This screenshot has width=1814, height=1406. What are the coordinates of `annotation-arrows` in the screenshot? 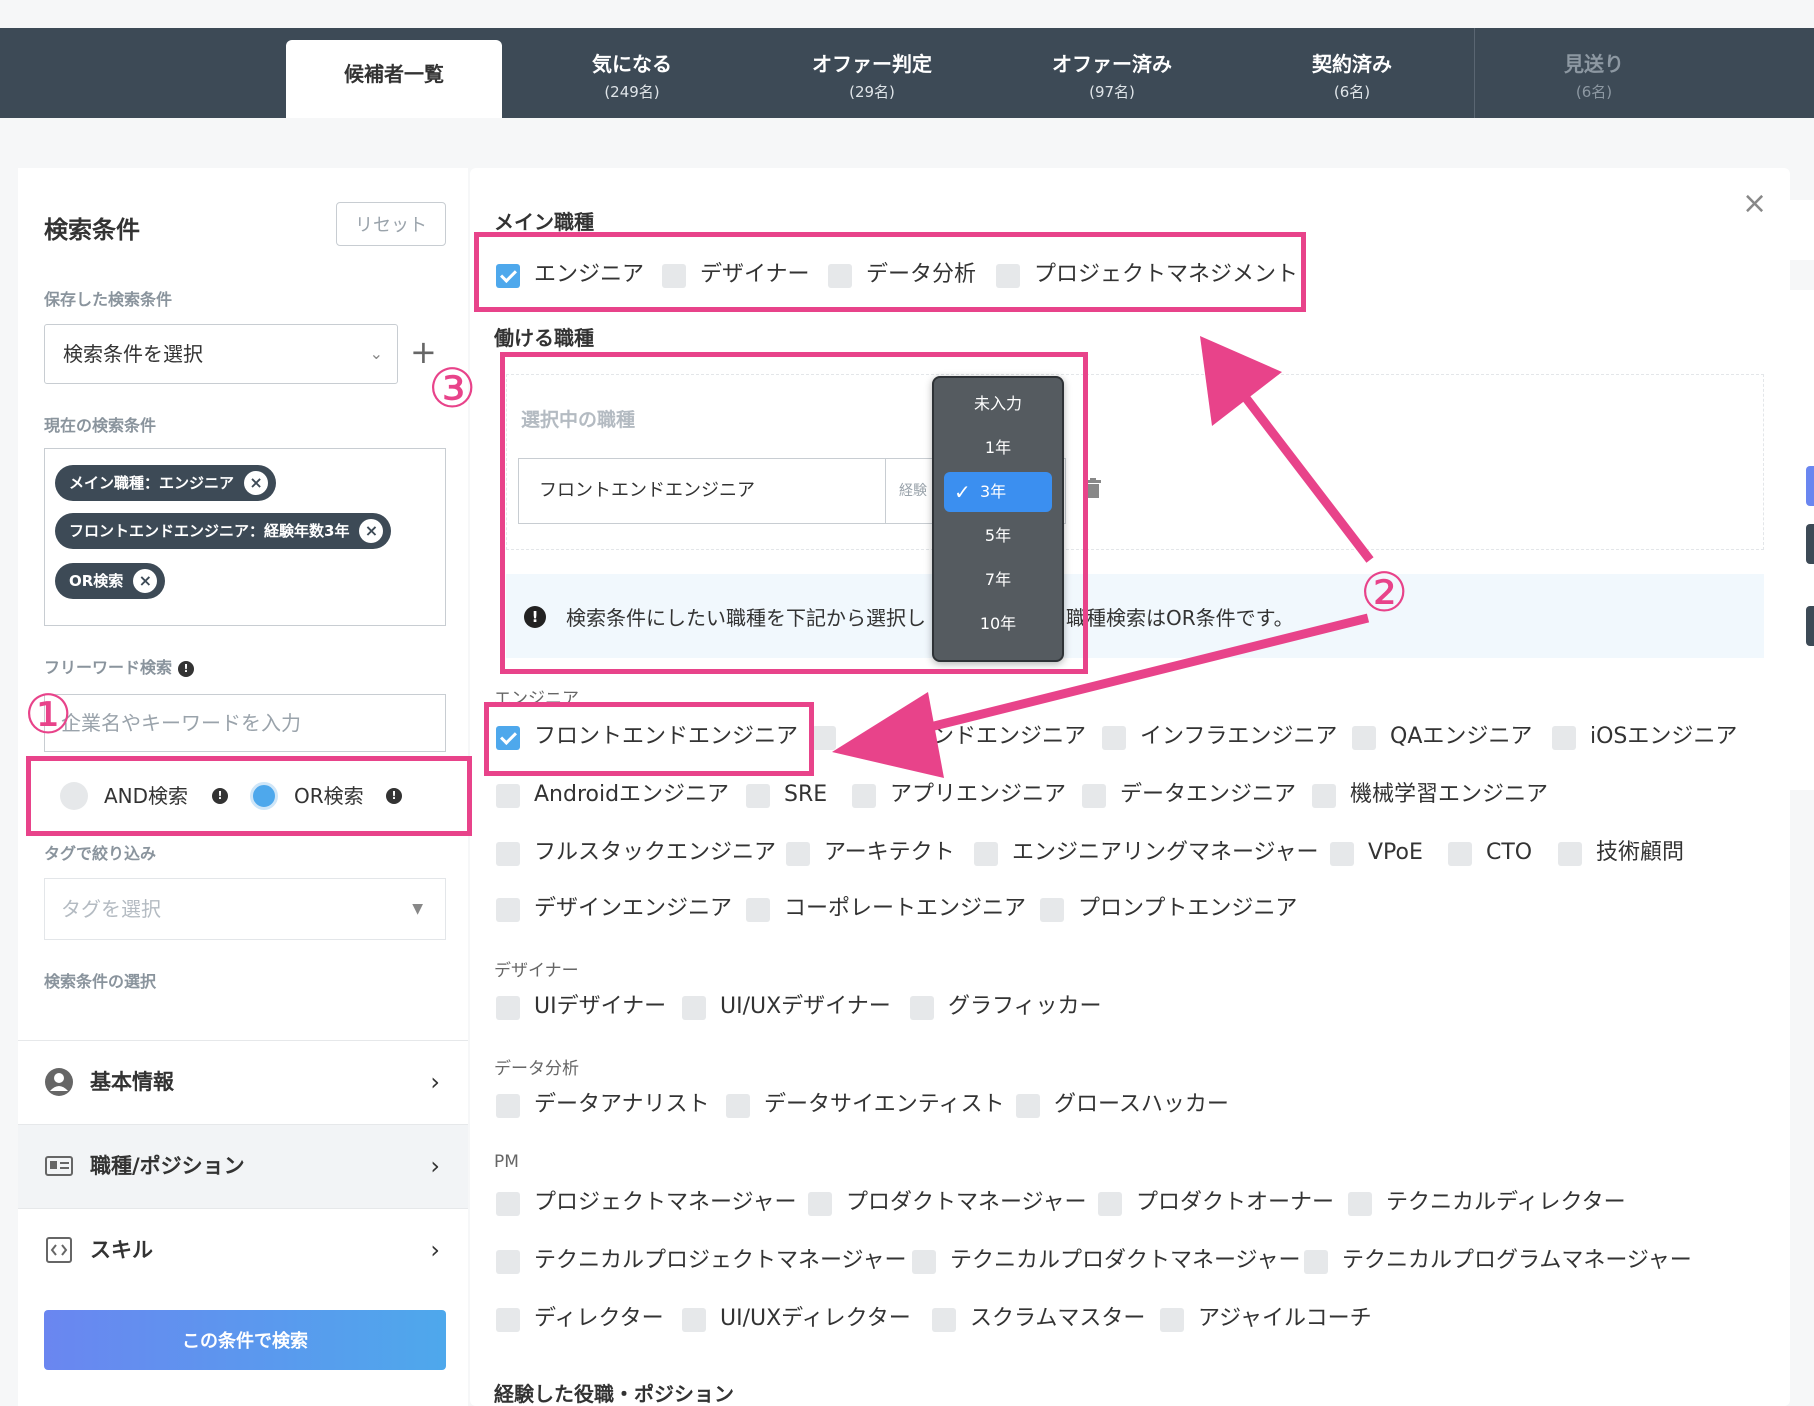 It's located at (1103, 557).